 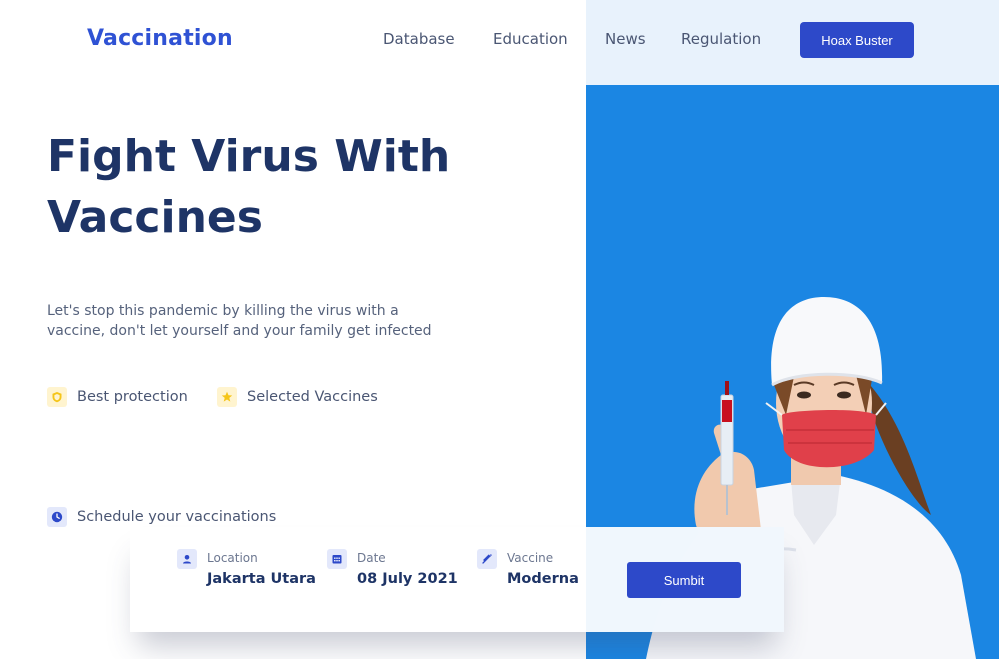 What do you see at coordinates (187, 559) in the screenshot?
I see `location-icon` at bounding box center [187, 559].